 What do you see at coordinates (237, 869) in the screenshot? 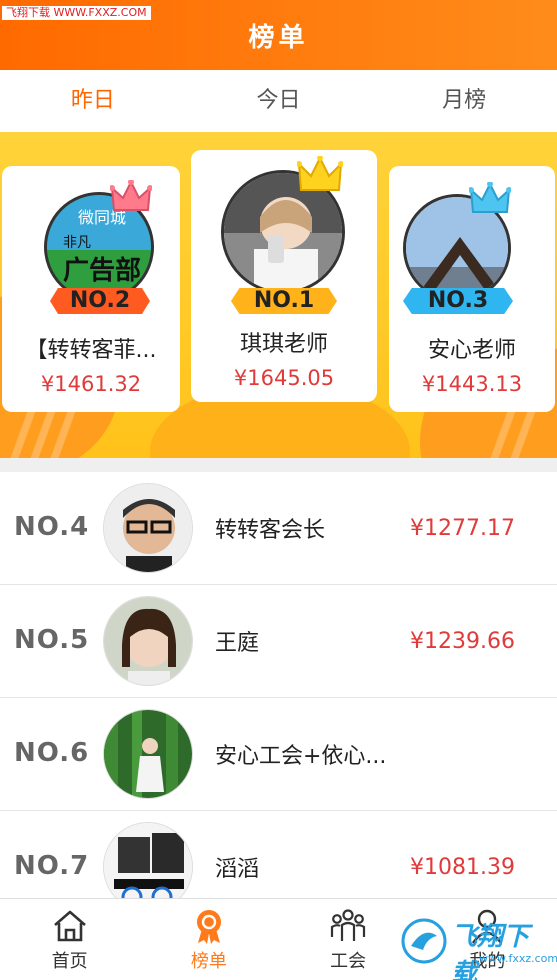
I see `user-name: 滔滔` at bounding box center [237, 869].